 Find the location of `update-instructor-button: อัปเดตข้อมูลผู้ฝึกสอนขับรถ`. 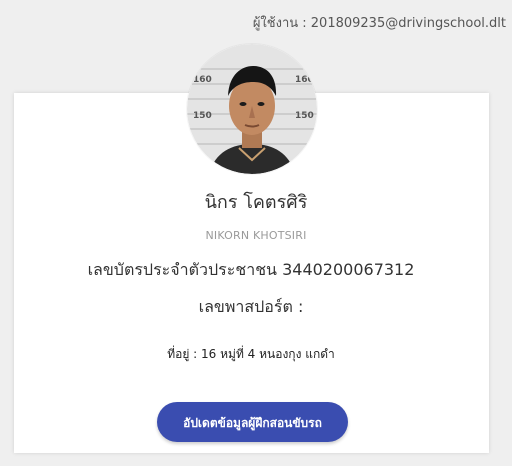

update-instructor-button: อัปเดตข้อมูลผู้ฝึกสอนขับรถ is located at coordinates (252, 422).